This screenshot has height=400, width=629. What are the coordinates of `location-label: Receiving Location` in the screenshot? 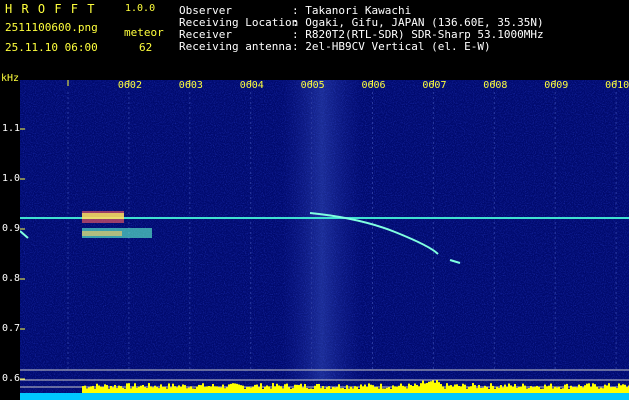 It's located at (239, 22).